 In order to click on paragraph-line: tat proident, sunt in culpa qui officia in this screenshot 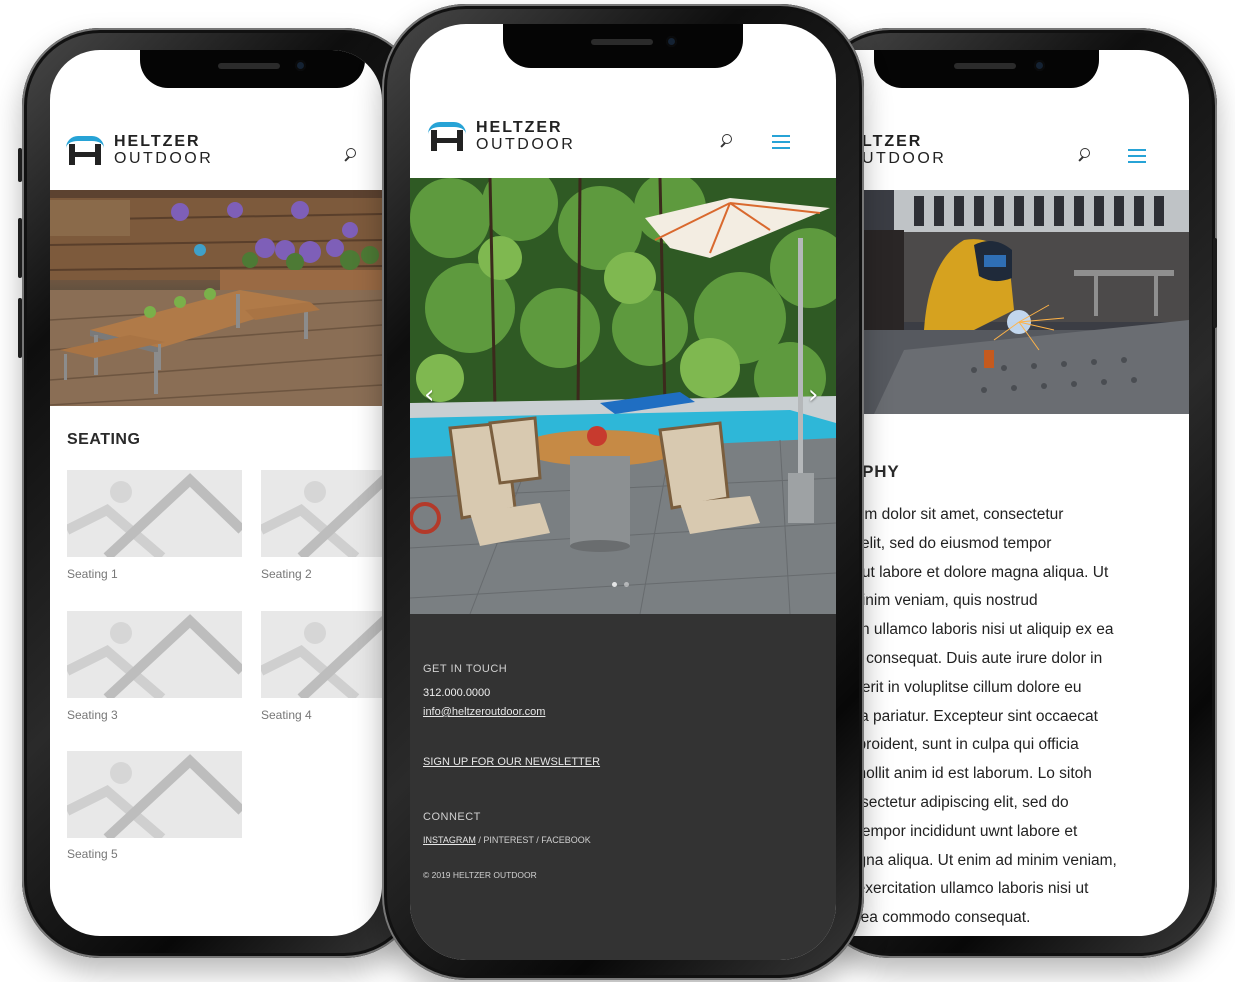, I will do `click(957, 745)`.